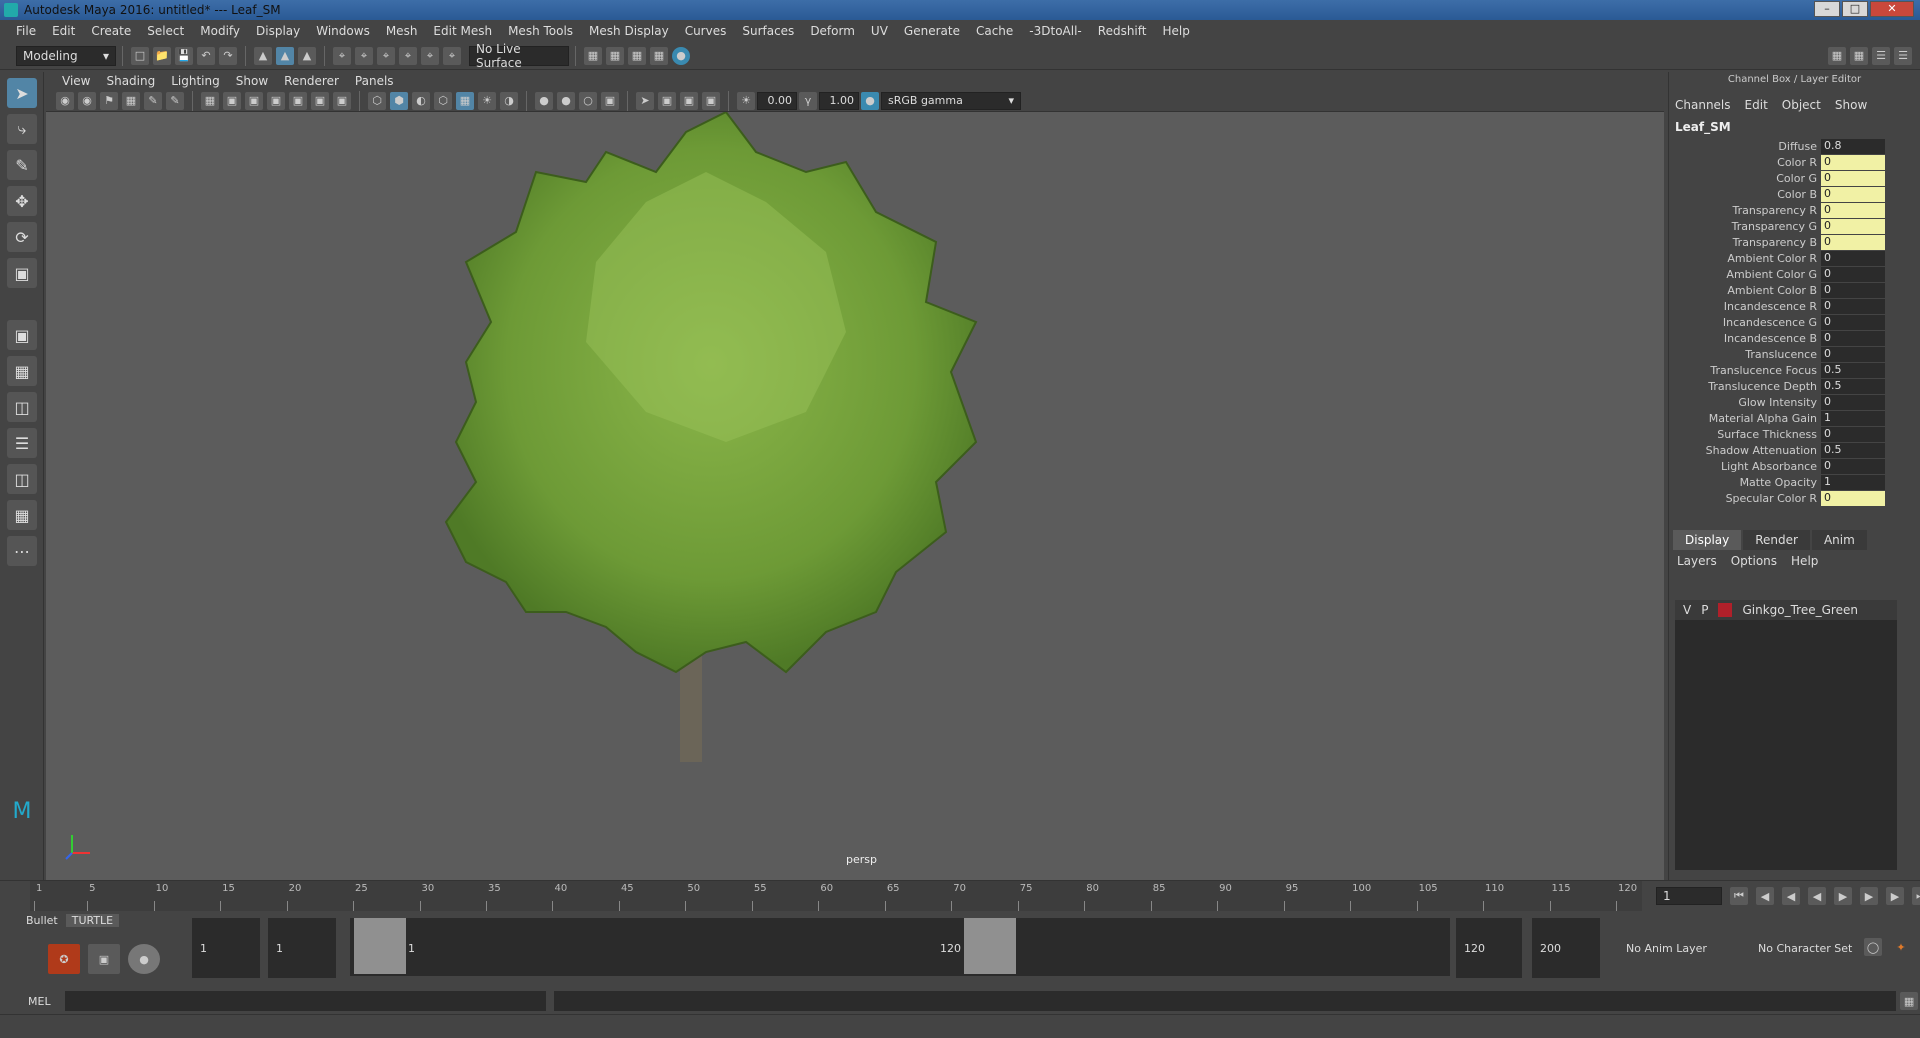  I want to click on render-view-icon: ▦, so click(659, 55).